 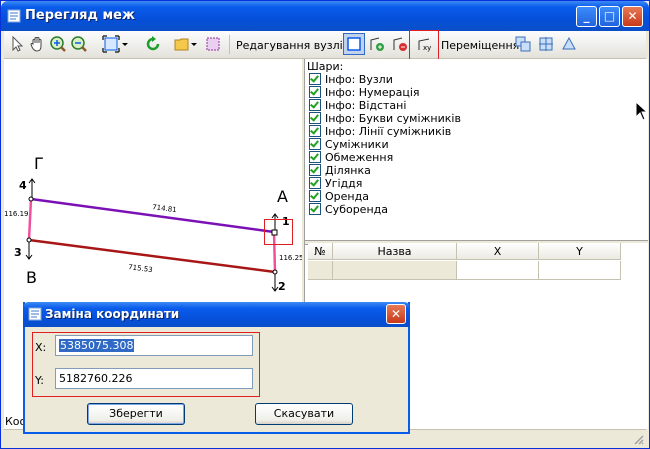 I want to click on layer-item: Обмеження, so click(x=351, y=157).